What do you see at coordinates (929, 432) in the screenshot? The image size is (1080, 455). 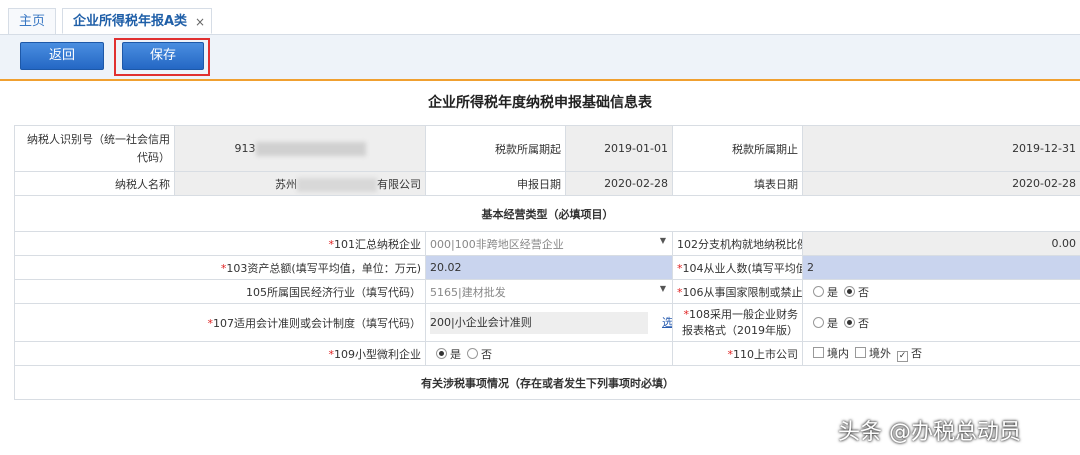 I see `watermark: 头条 @办税总动员` at bounding box center [929, 432].